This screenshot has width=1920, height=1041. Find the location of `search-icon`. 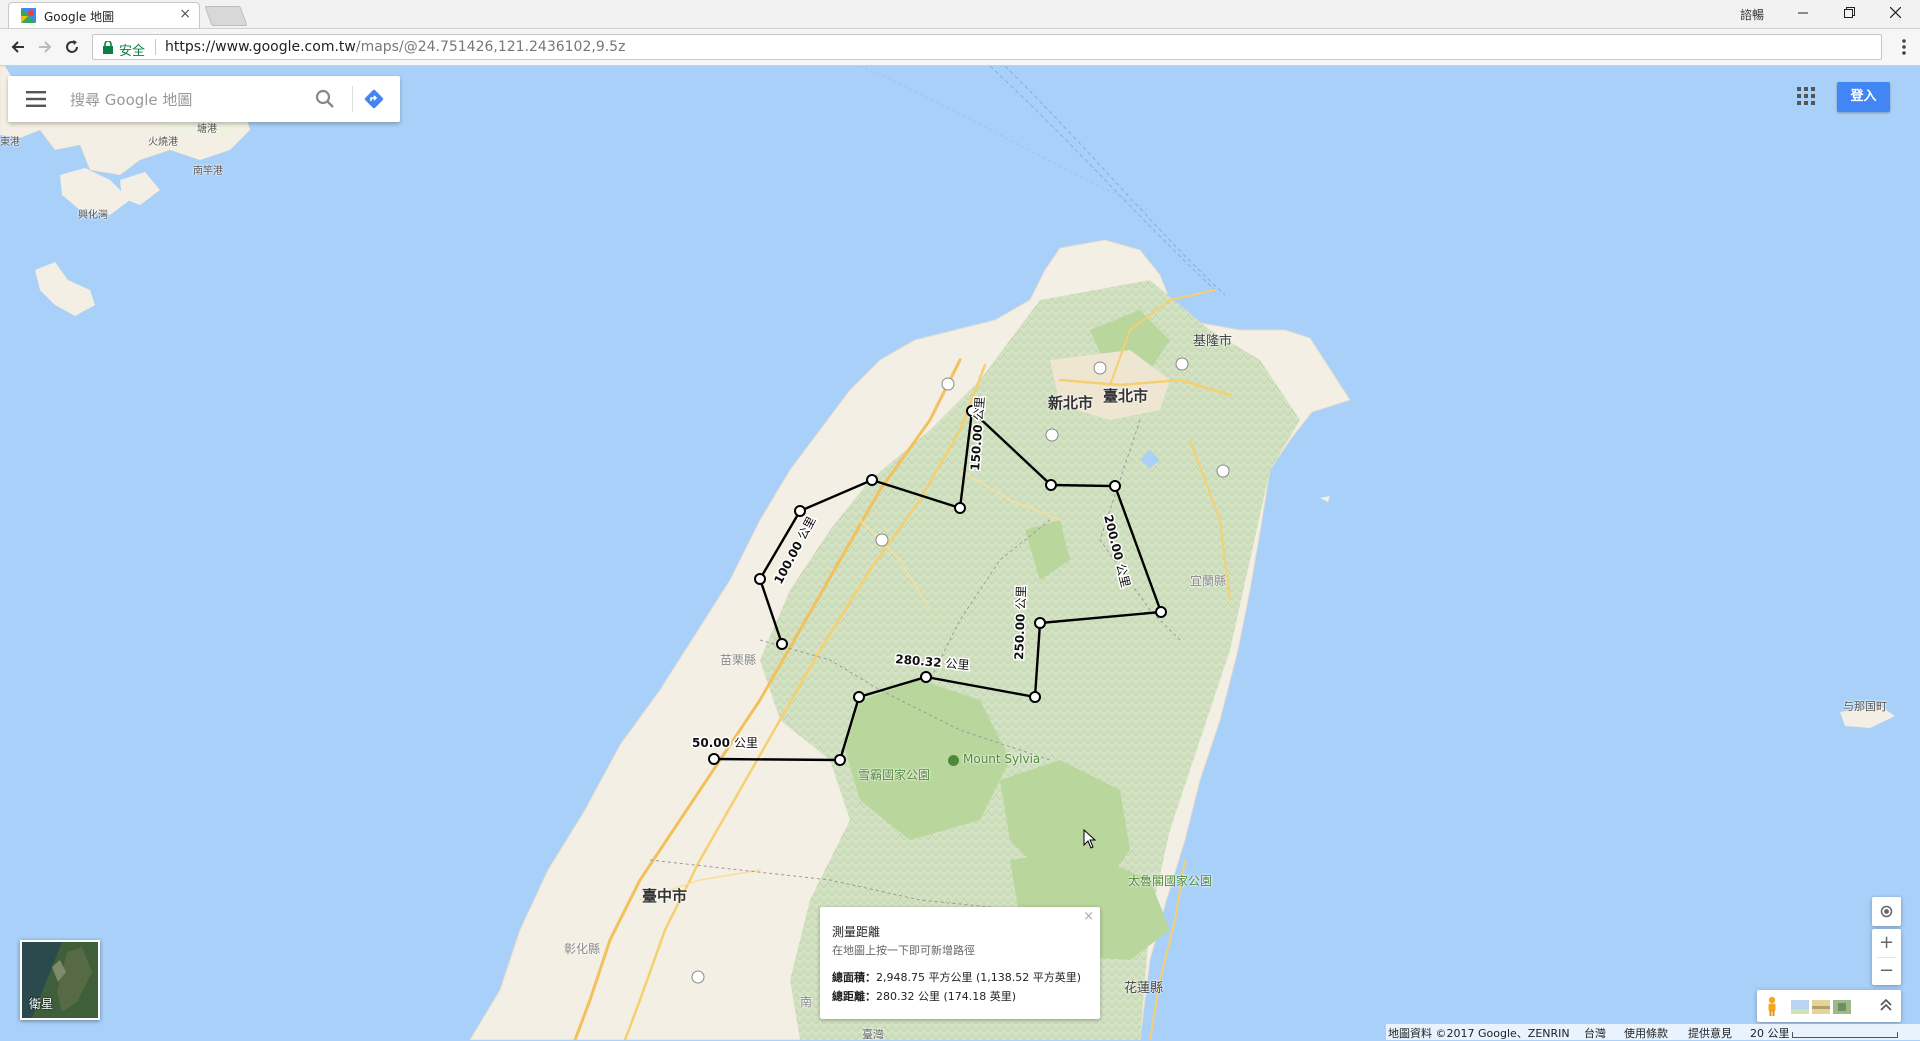

search-icon is located at coordinates (325, 99).